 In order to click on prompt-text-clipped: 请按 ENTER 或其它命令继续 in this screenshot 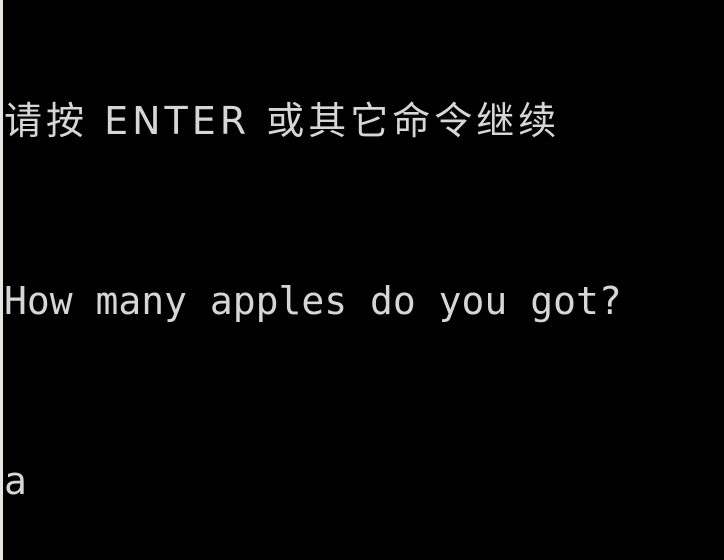, I will do `click(282, 121)`.